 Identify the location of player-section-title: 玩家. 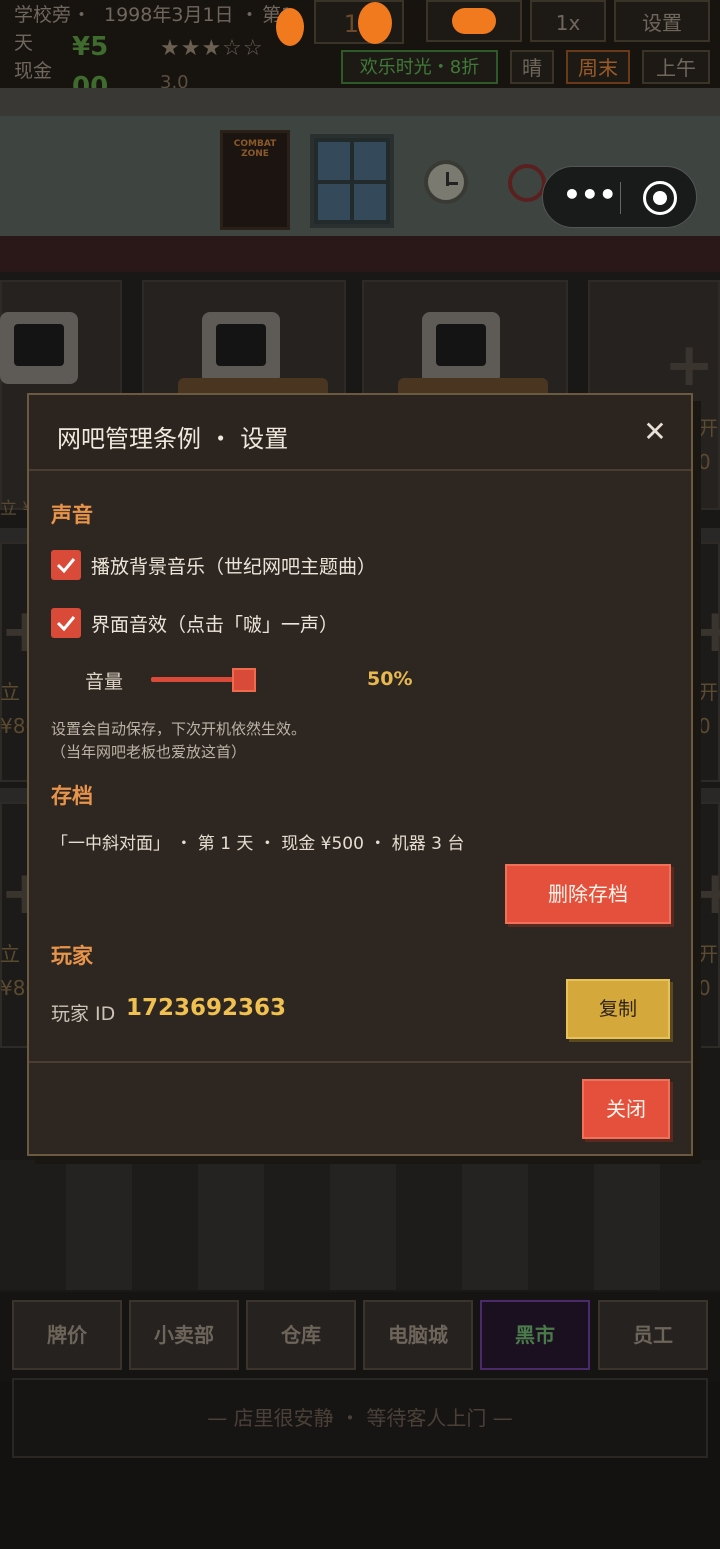
(72, 956).